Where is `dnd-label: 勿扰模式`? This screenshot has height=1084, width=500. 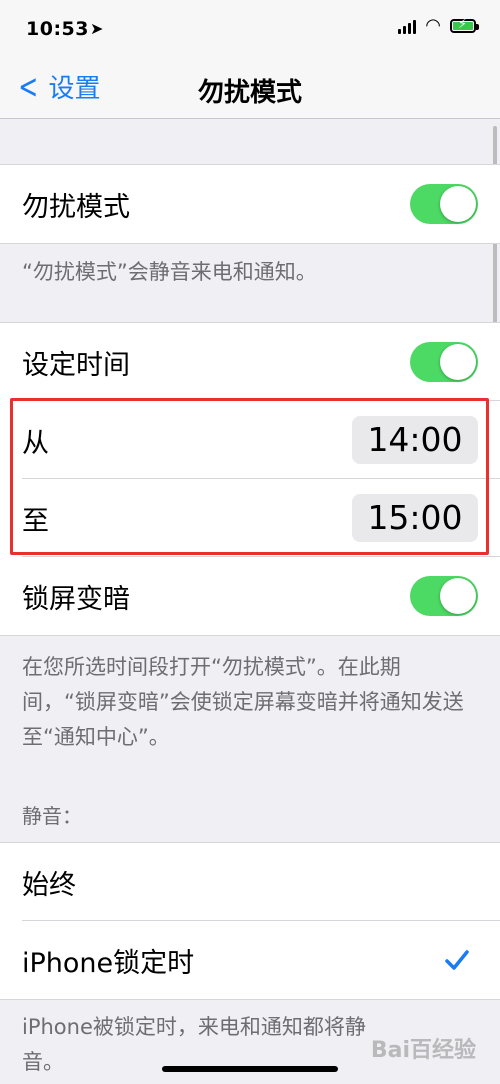
dnd-label: 勿扰模式 is located at coordinates (76, 207).